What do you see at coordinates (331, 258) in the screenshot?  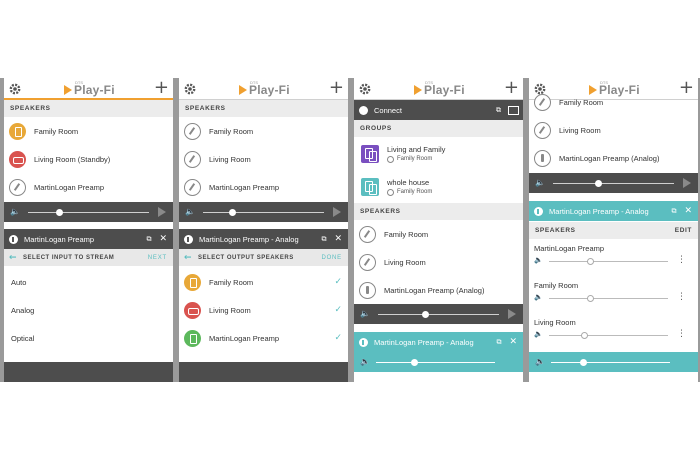 I see `done-button: DONE` at bounding box center [331, 258].